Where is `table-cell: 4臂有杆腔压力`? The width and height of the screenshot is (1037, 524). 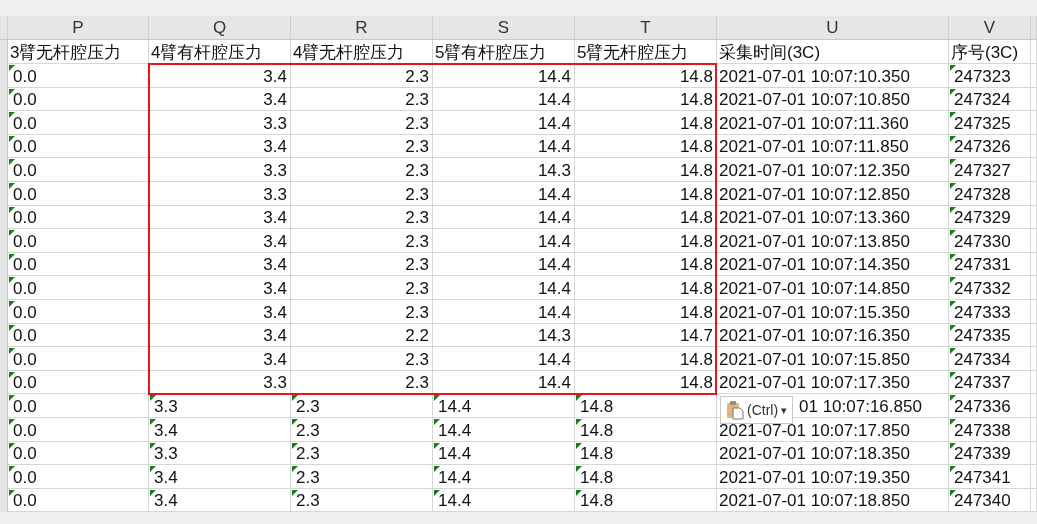
table-cell: 4臂有杆腔压力 is located at coordinates (207, 52).